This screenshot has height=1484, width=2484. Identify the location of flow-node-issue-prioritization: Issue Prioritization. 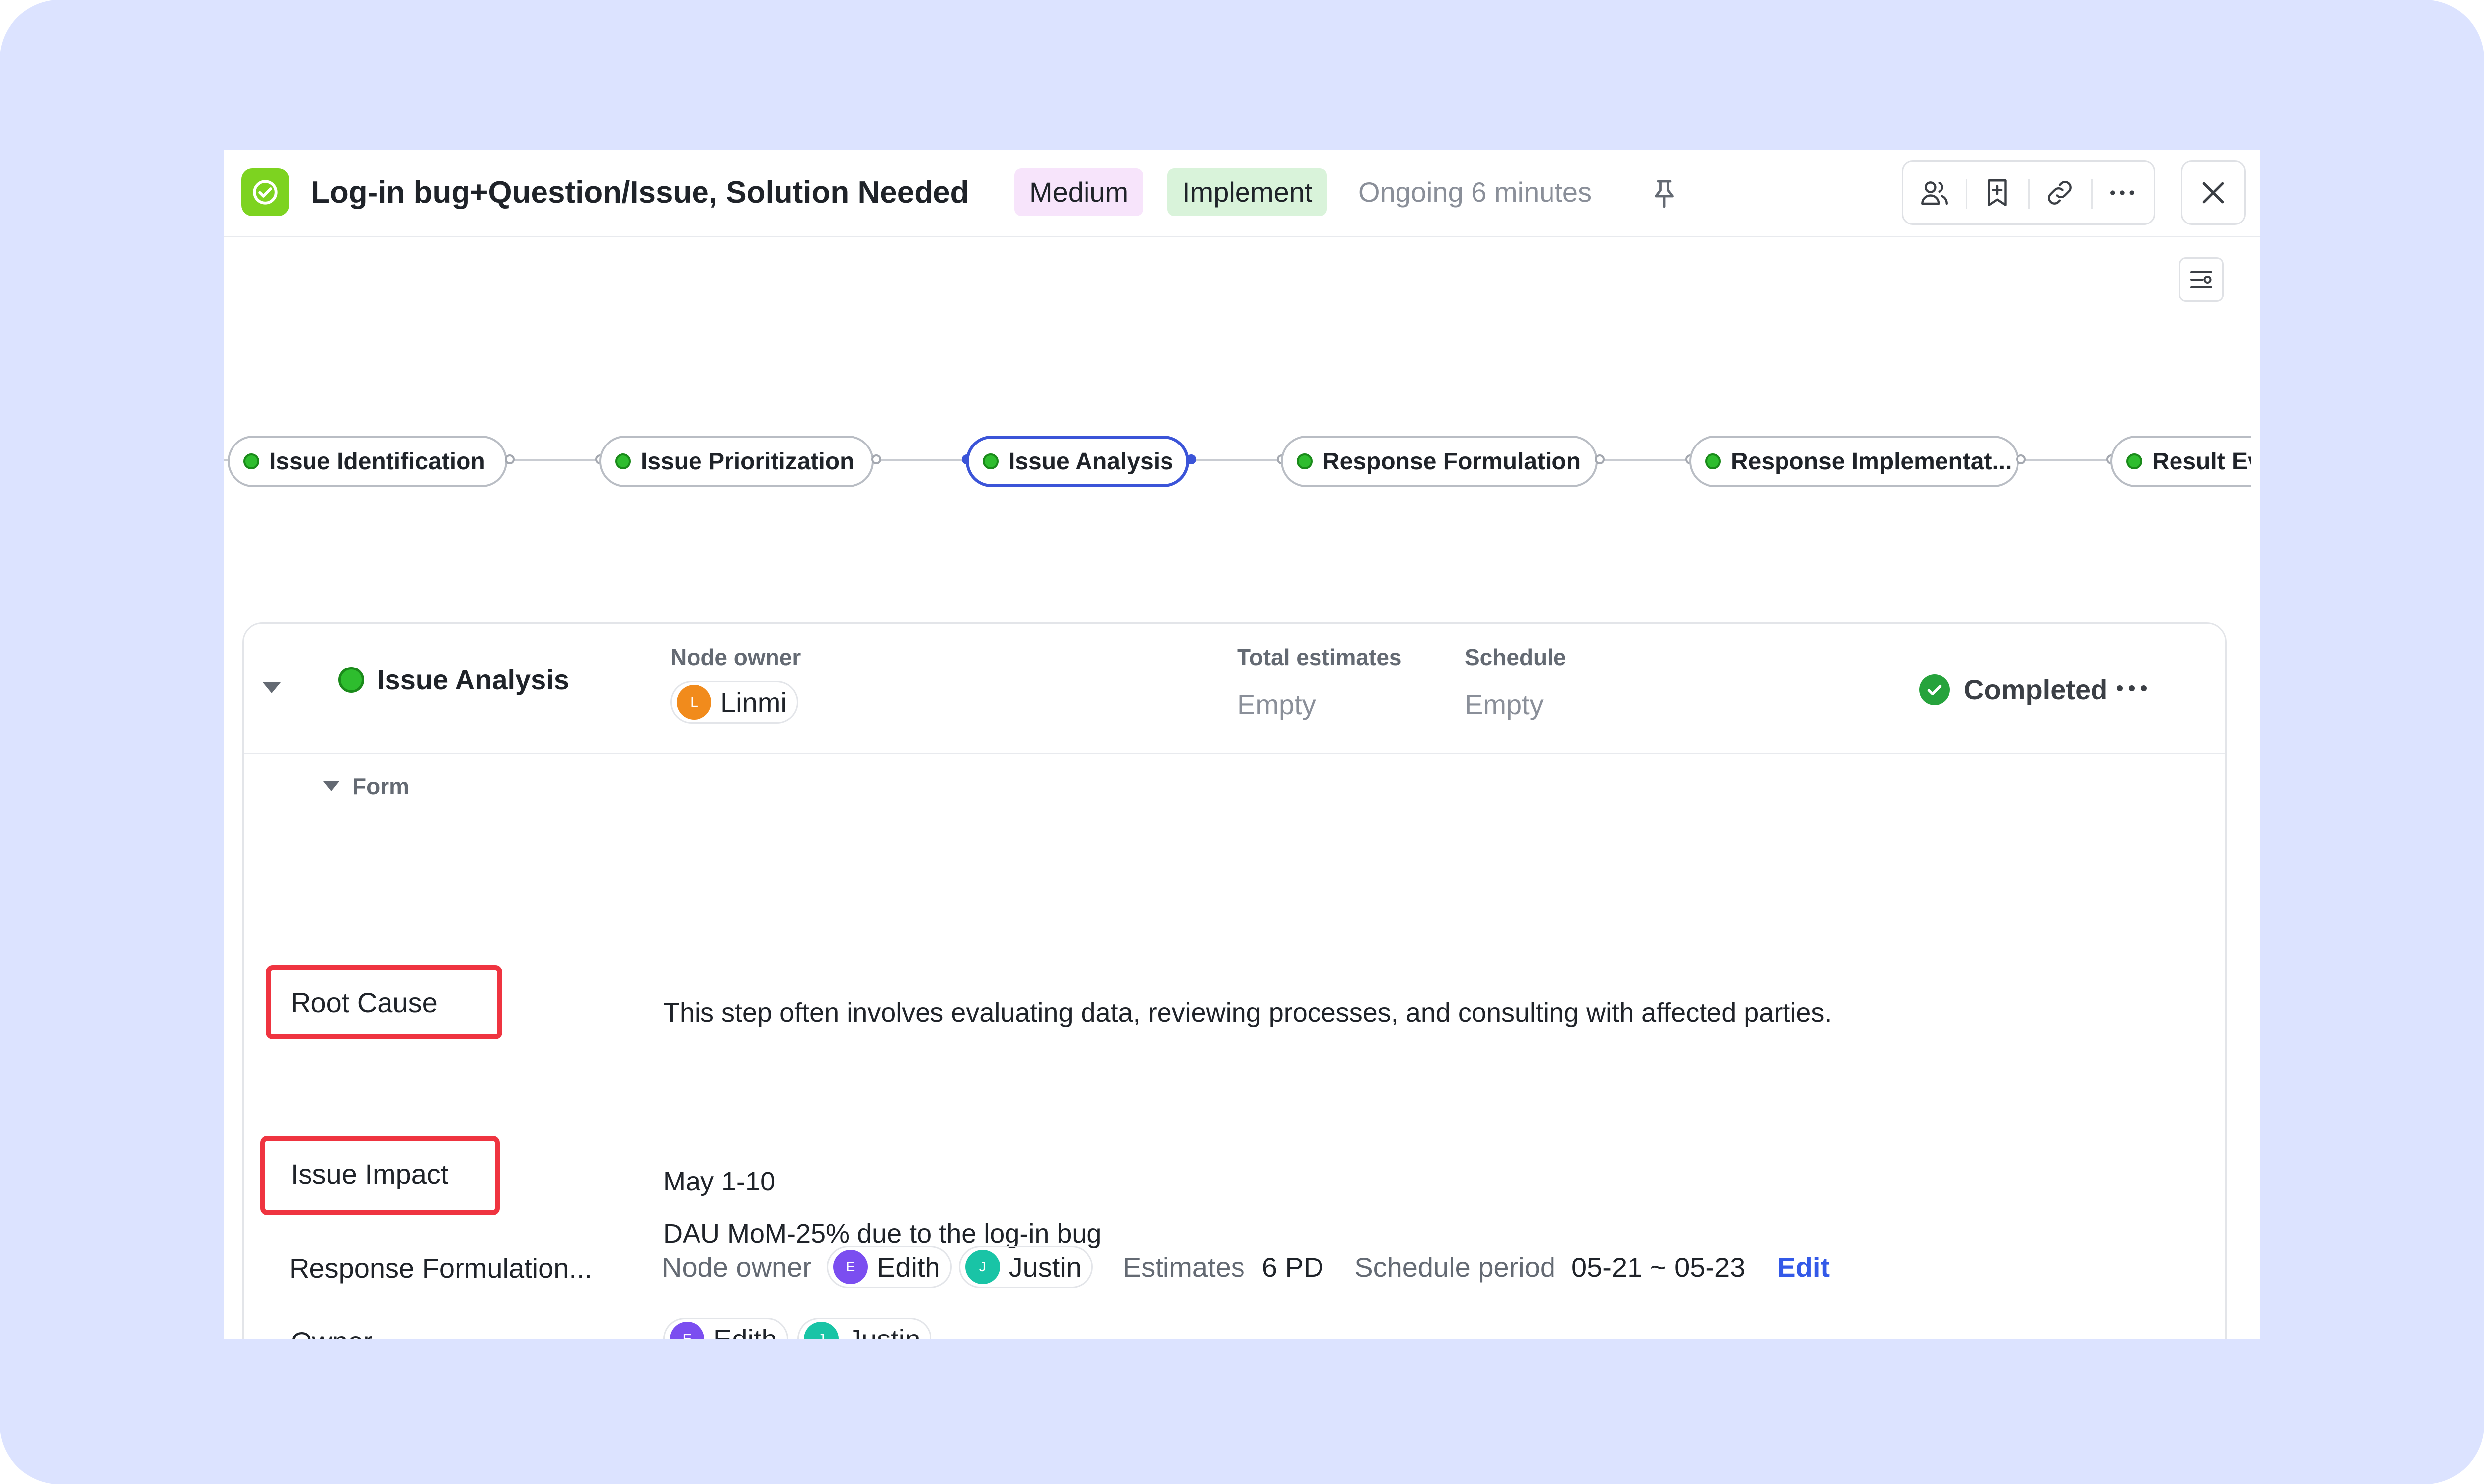
(737, 461).